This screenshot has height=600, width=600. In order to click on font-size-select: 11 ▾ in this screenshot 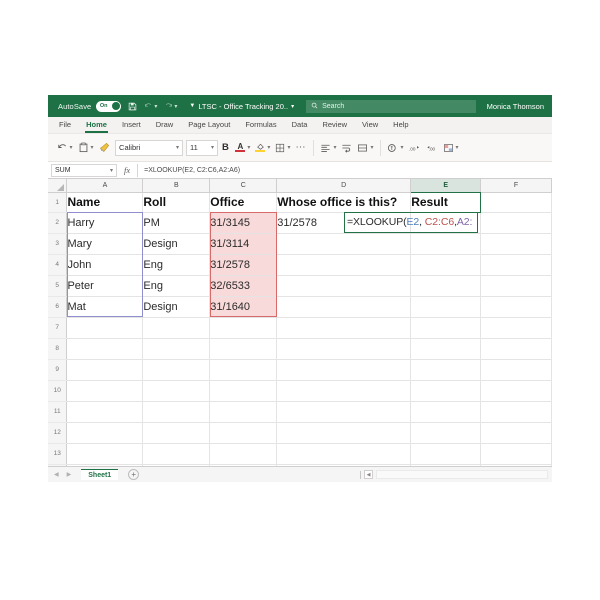, I will do `click(202, 147)`.